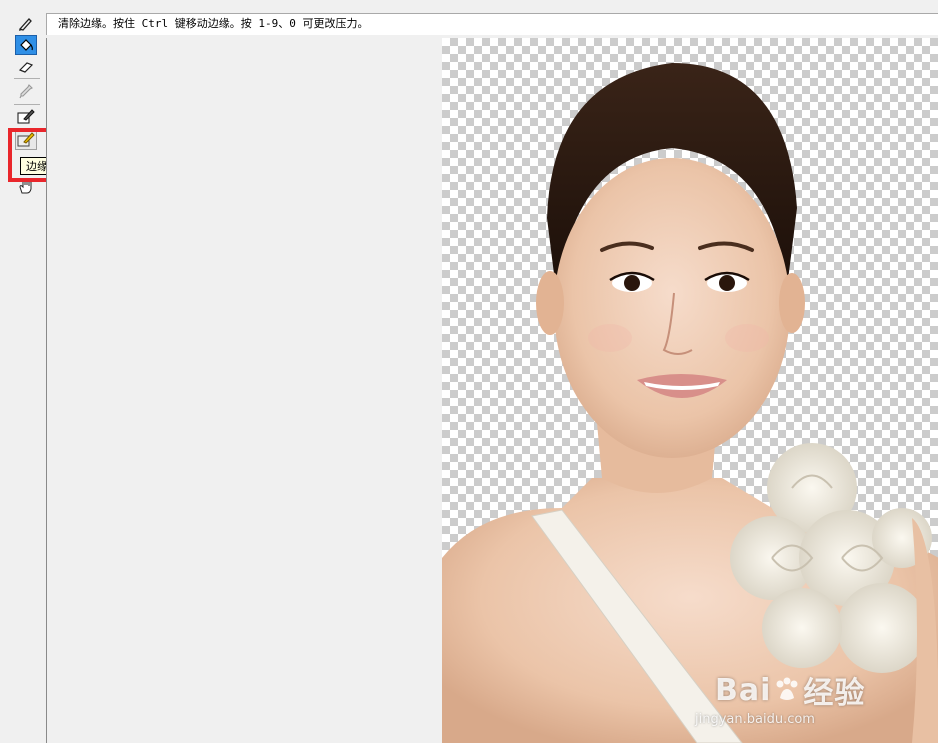 This screenshot has width=938, height=743. I want to click on eyedropper-icon, so click(26, 91).